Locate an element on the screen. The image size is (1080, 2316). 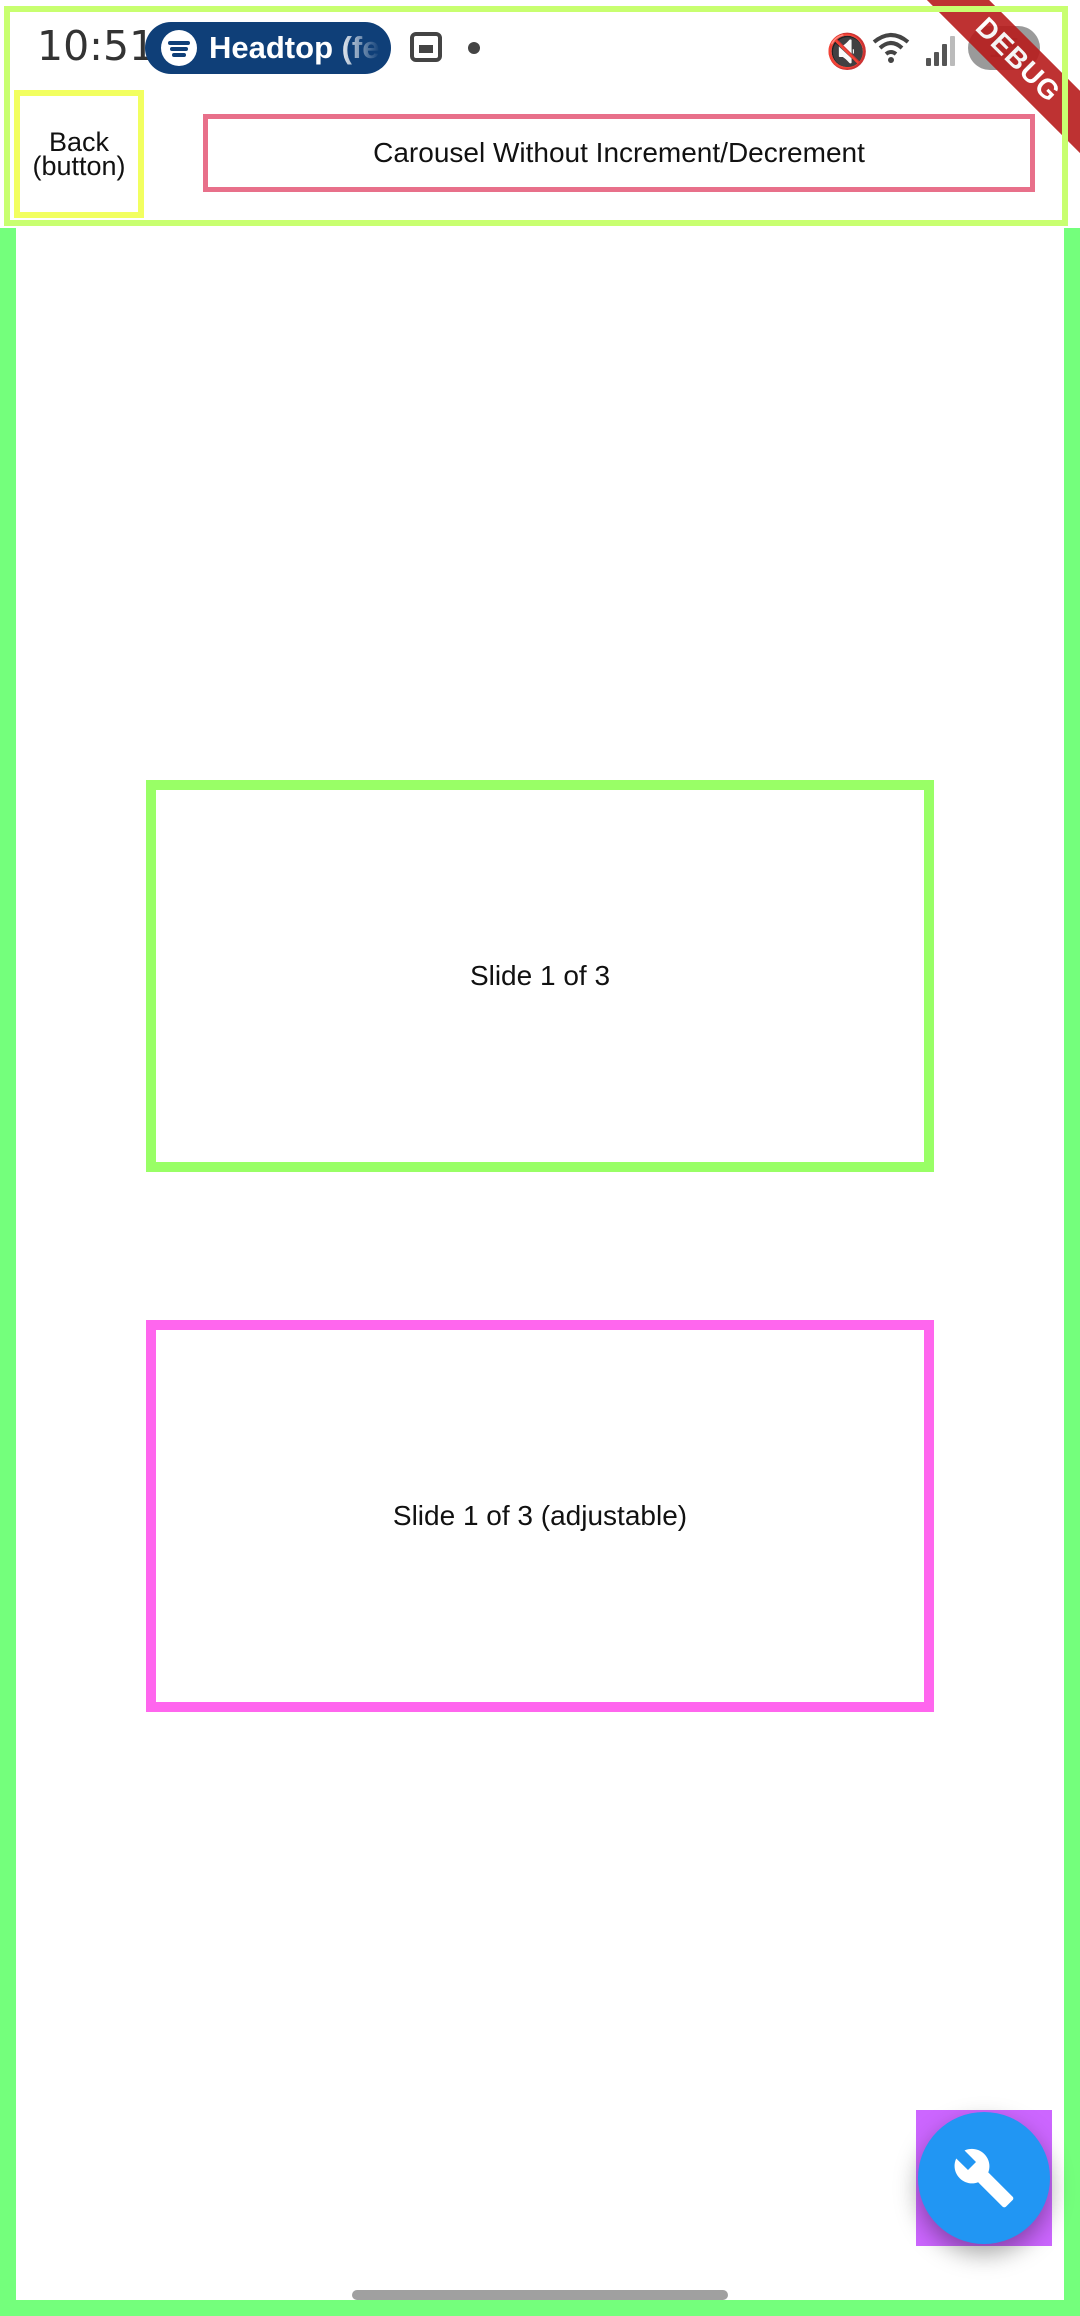
carousel-slide-label: Slide 1 of 3 is located at coordinates (540, 975).